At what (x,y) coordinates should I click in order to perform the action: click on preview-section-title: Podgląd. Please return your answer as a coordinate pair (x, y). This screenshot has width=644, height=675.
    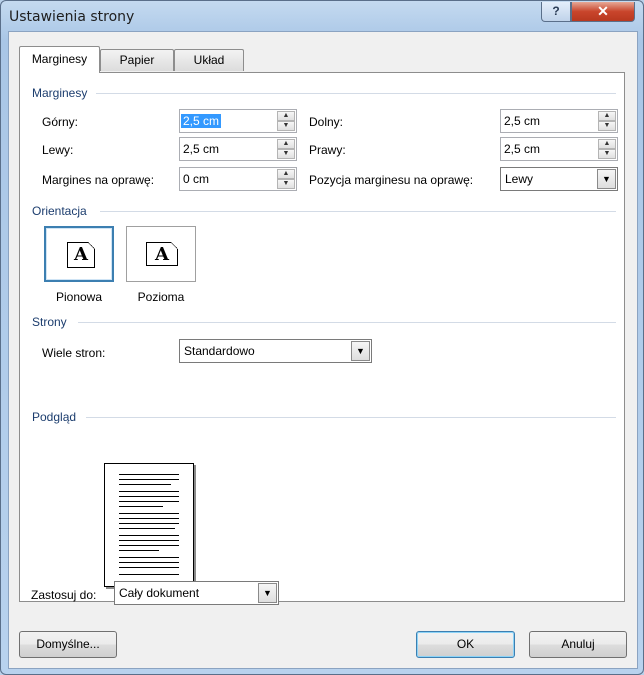
    Looking at the image, I should click on (54, 417).